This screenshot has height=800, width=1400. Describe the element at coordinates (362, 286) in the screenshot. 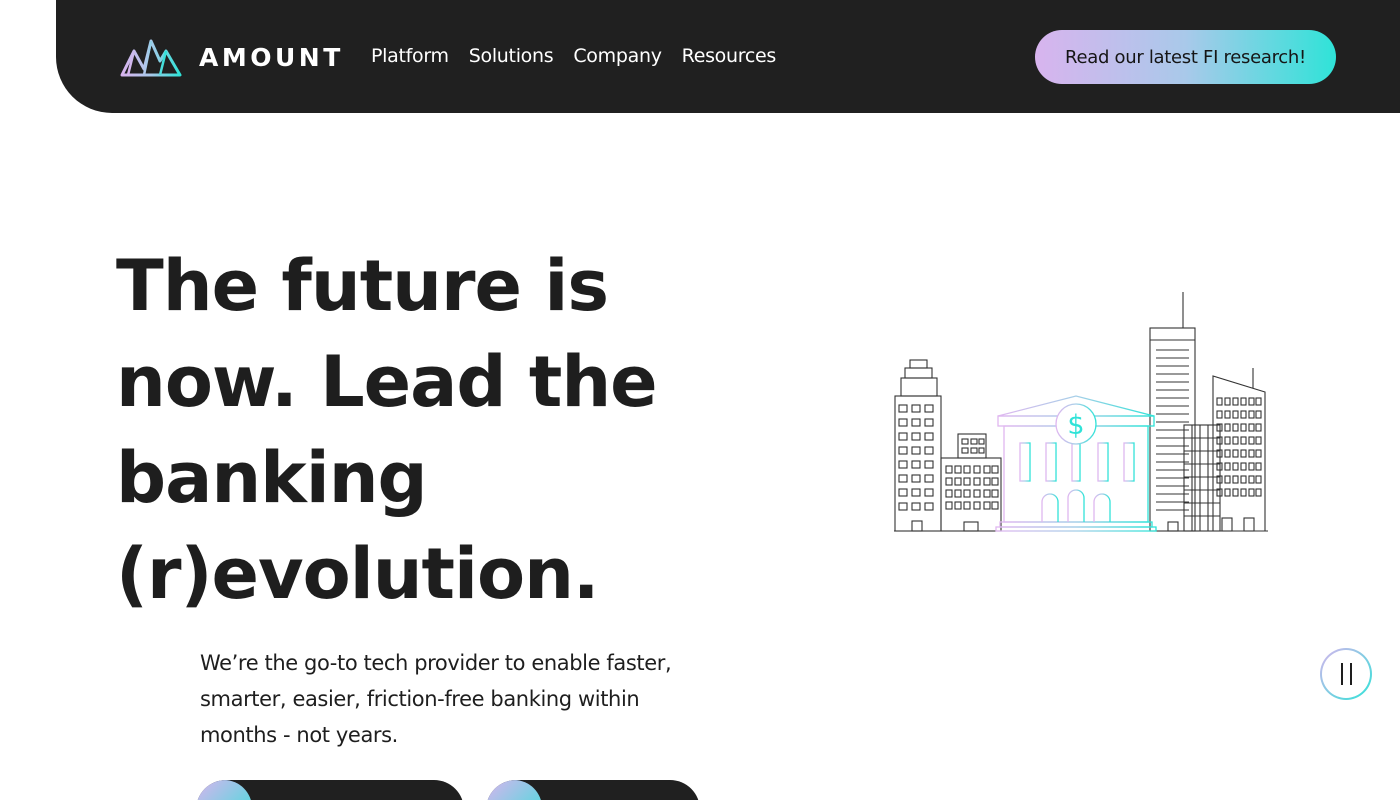

I see `hero-headline-line: The future is` at that location.